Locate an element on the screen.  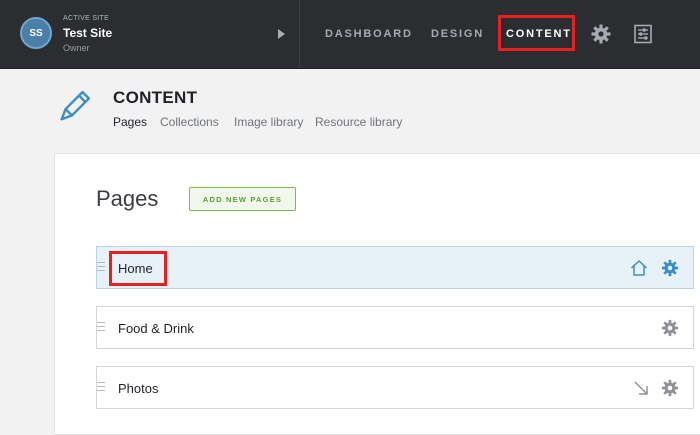
page-row-label: Food & Drink is located at coordinates (156, 328).